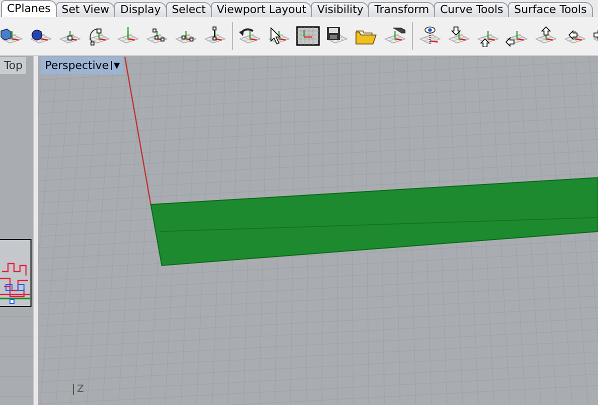 The width and height of the screenshot is (598, 405). What do you see at coordinates (261, 9) in the screenshot?
I see `ribbon-tab: Viewport Layout` at bounding box center [261, 9].